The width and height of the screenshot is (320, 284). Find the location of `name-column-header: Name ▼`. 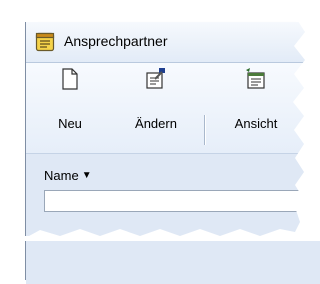

name-column-header: Name ▼ is located at coordinates (68, 175).